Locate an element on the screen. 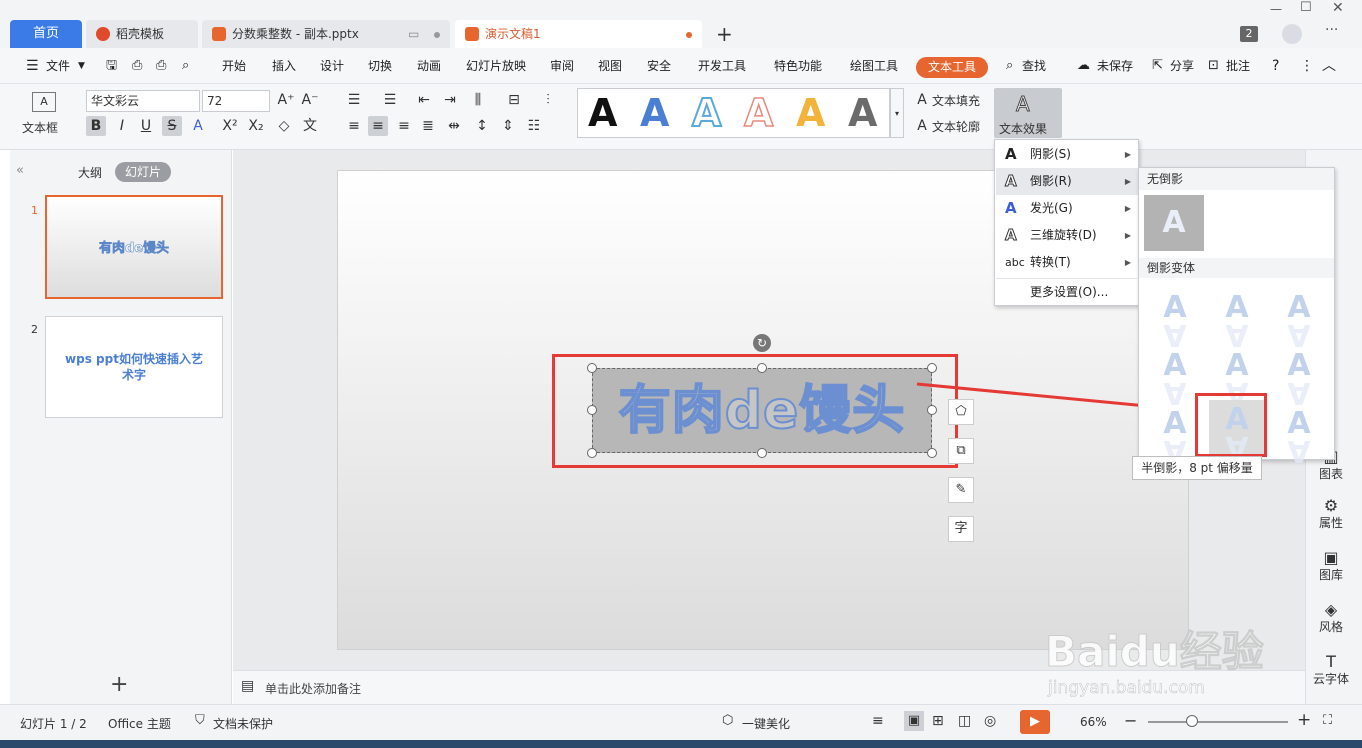  add-slide-icon: + is located at coordinates (119, 684).